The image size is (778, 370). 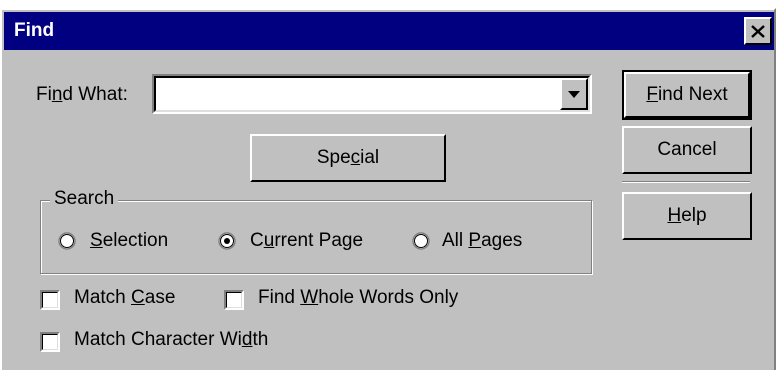 I want to click on special-button: Spe c ial, so click(x=348, y=158).